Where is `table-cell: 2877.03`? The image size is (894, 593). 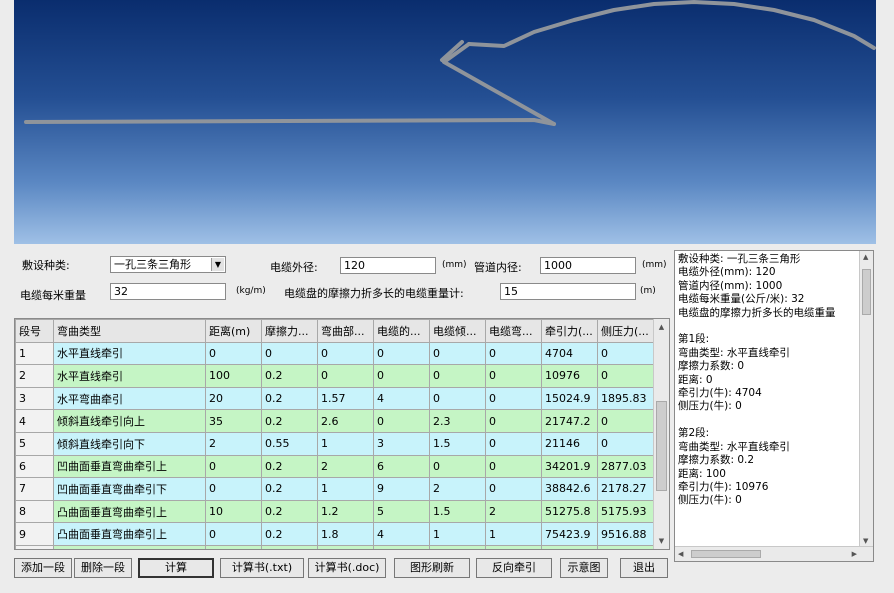 table-cell: 2877.03 is located at coordinates (625, 466).